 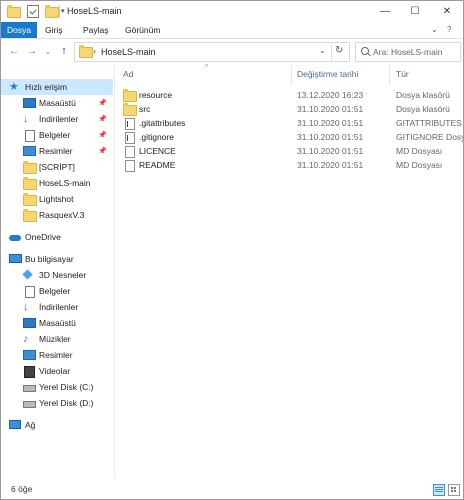 What do you see at coordinates (29, 371) in the screenshot?
I see `video-icon` at bounding box center [29, 371].